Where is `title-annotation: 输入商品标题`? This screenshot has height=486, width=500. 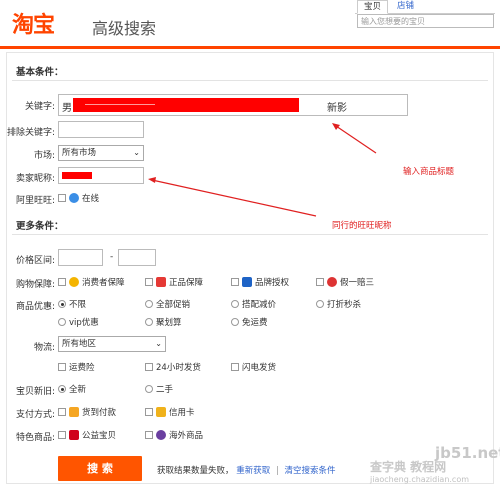
title-annotation: 输入商品标题 is located at coordinates (429, 172).